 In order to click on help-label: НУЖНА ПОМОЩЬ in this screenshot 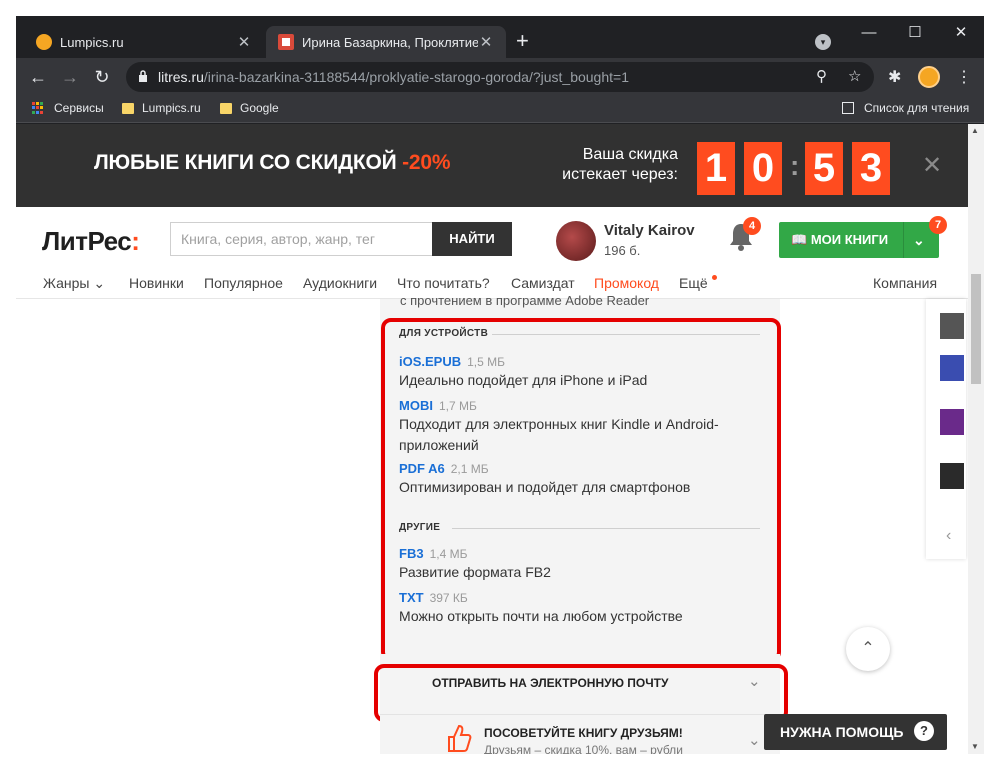, I will do `click(842, 732)`.